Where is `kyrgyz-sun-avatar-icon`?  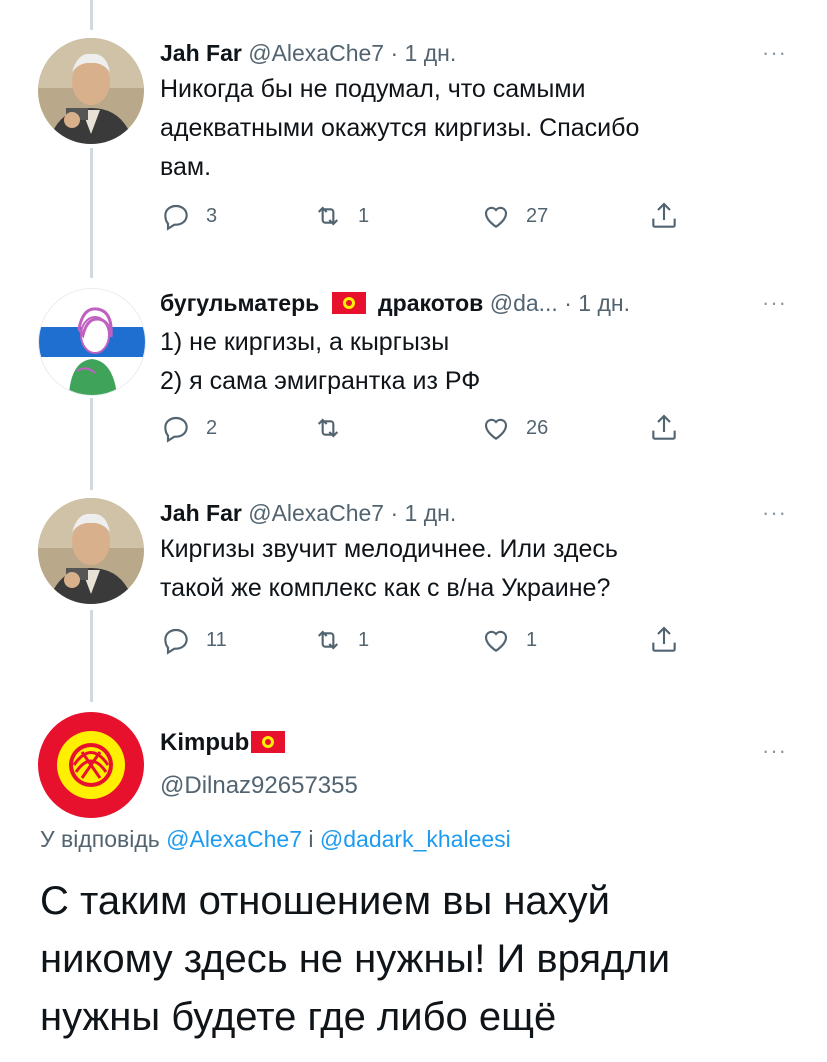 kyrgyz-sun-avatar-icon is located at coordinates (91, 765).